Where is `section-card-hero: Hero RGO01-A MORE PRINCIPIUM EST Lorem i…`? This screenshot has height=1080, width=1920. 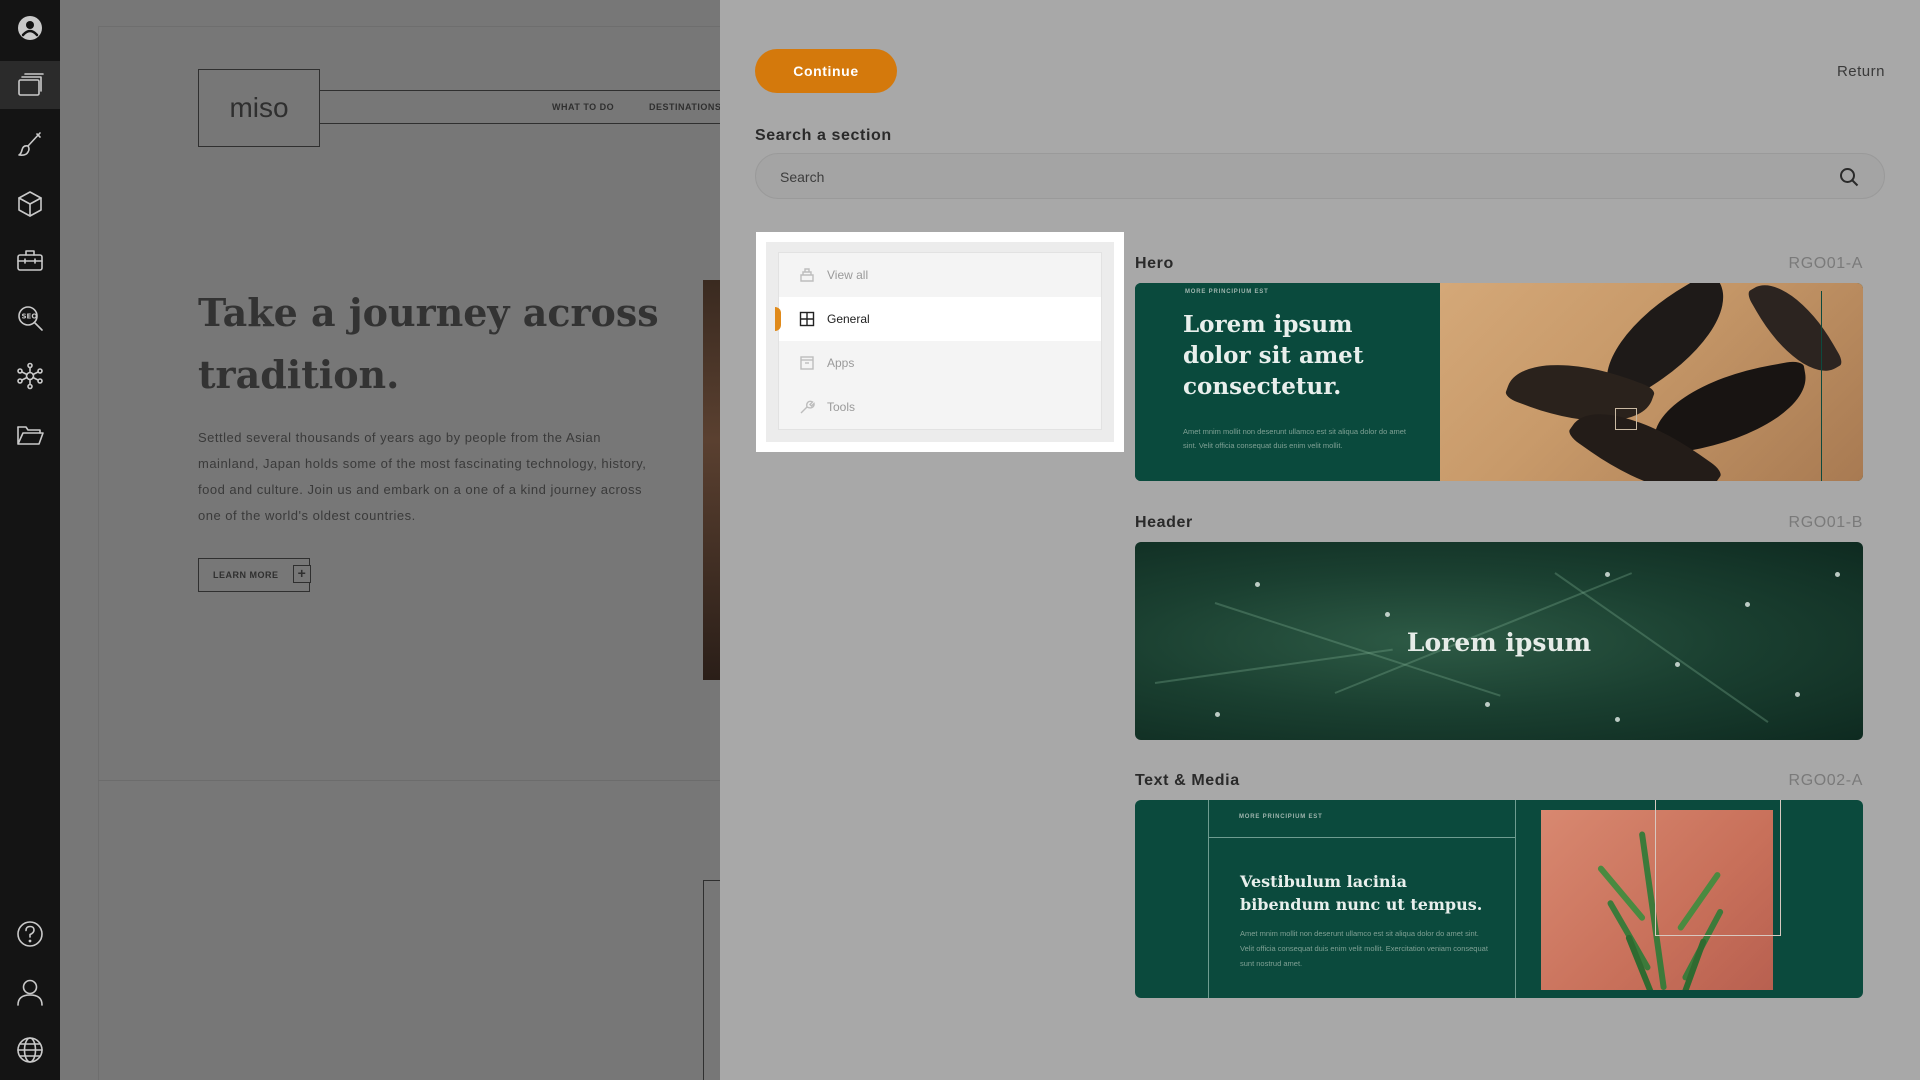 section-card-hero: Hero RGO01-A MORE PRINCIPIUM EST Lorem i… is located at coordinates (1499, 368).